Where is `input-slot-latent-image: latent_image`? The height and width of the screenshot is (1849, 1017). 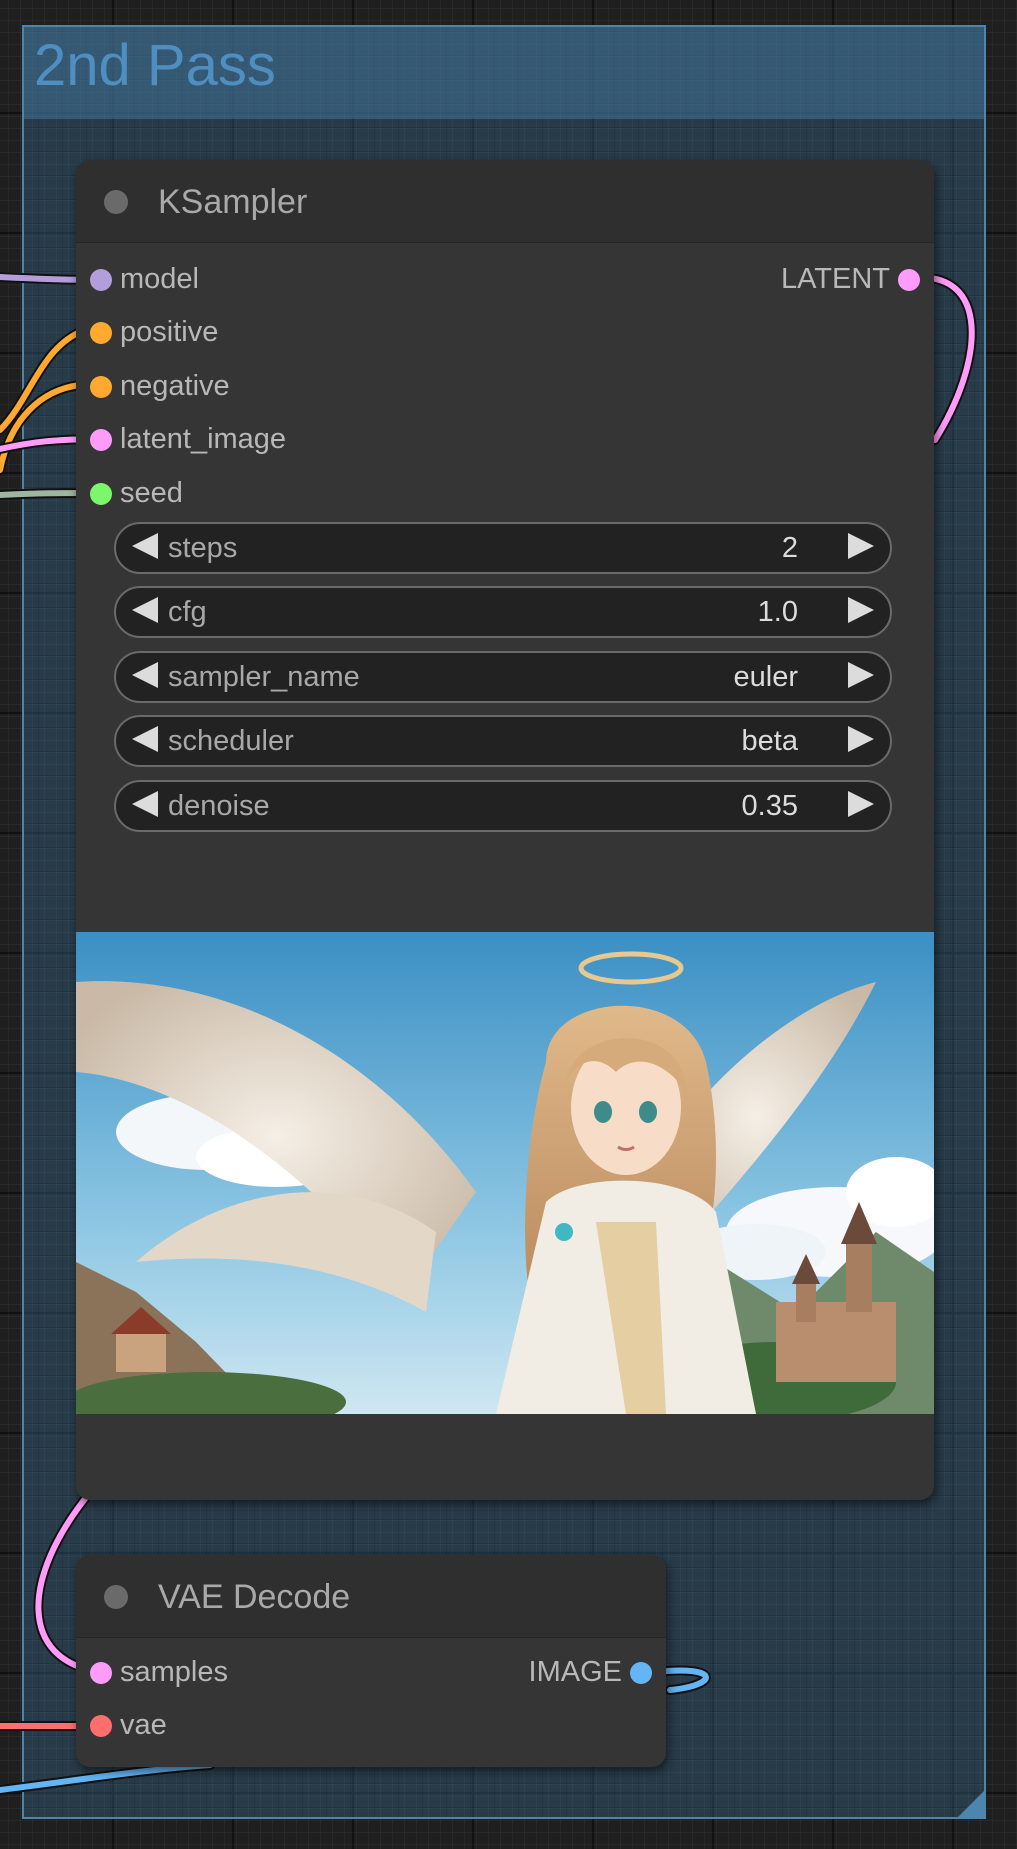 input-slot-latent-image: latent_image is located at coordinates (240, 440).